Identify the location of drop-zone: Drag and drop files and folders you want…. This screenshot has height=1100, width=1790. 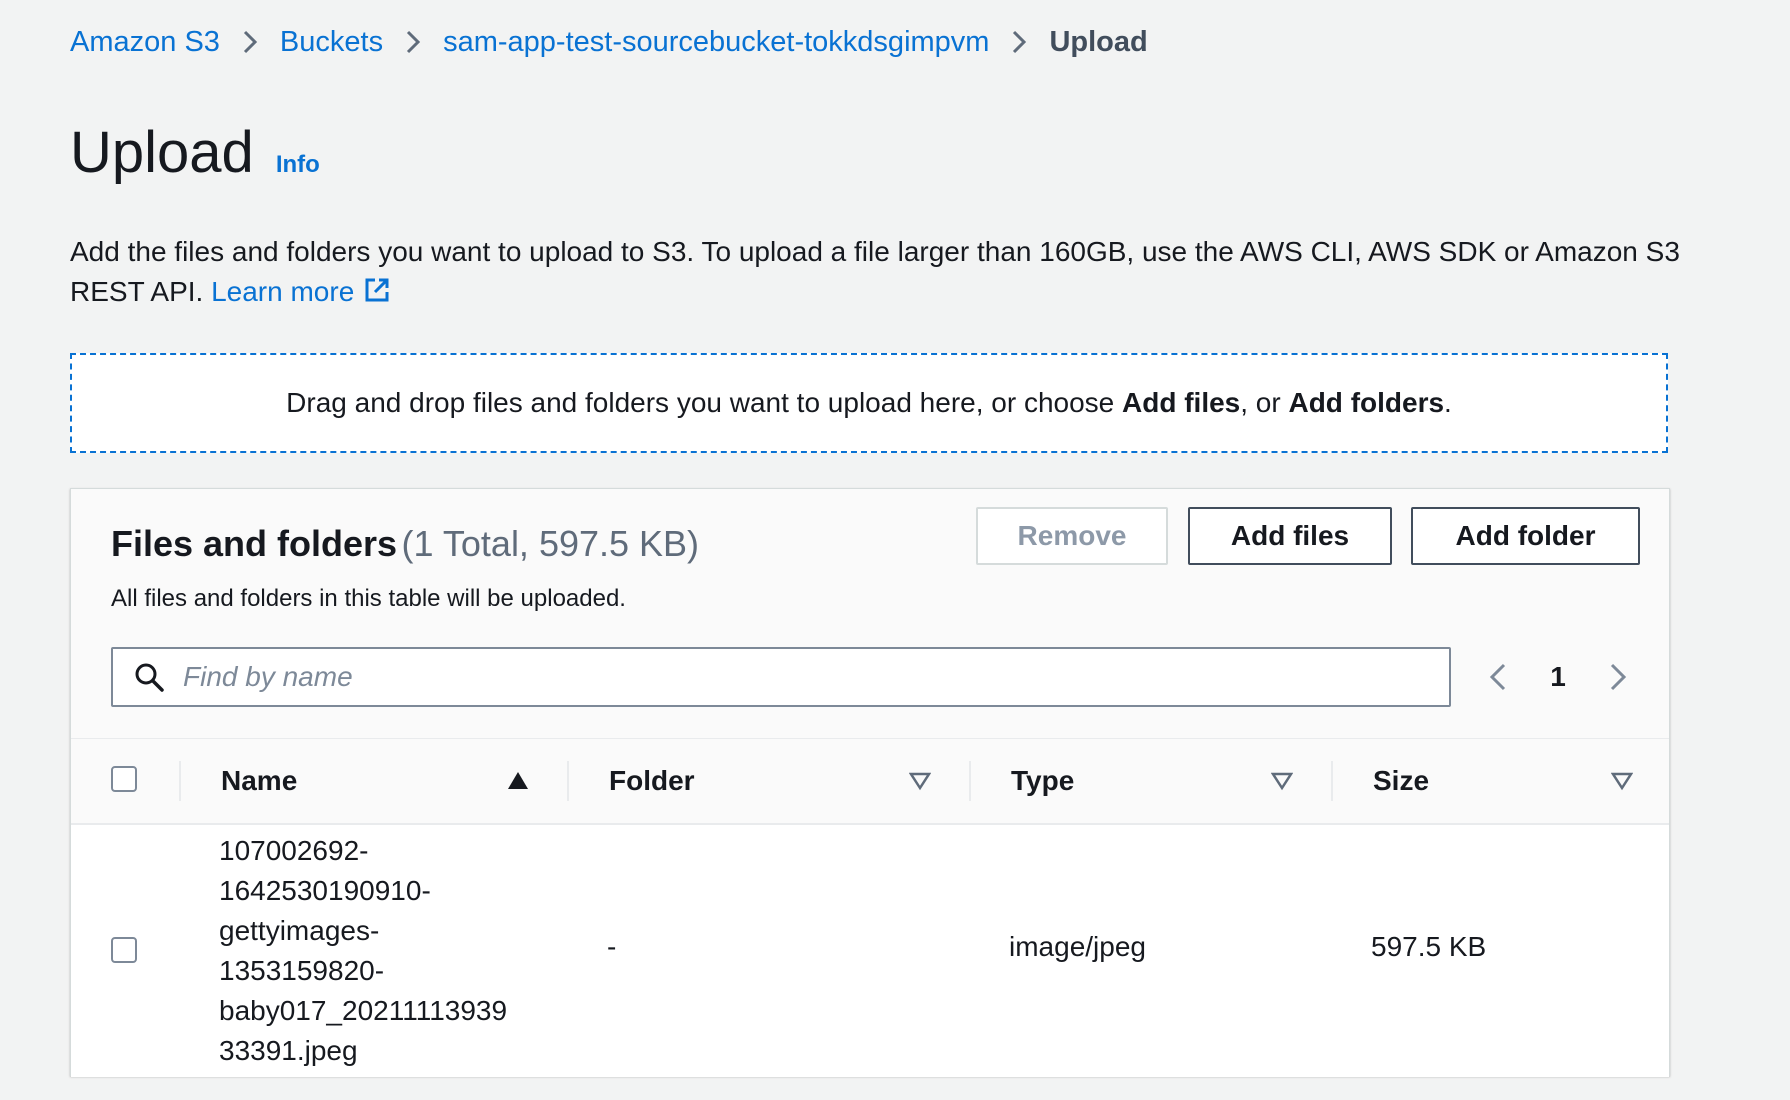
(869, 403).